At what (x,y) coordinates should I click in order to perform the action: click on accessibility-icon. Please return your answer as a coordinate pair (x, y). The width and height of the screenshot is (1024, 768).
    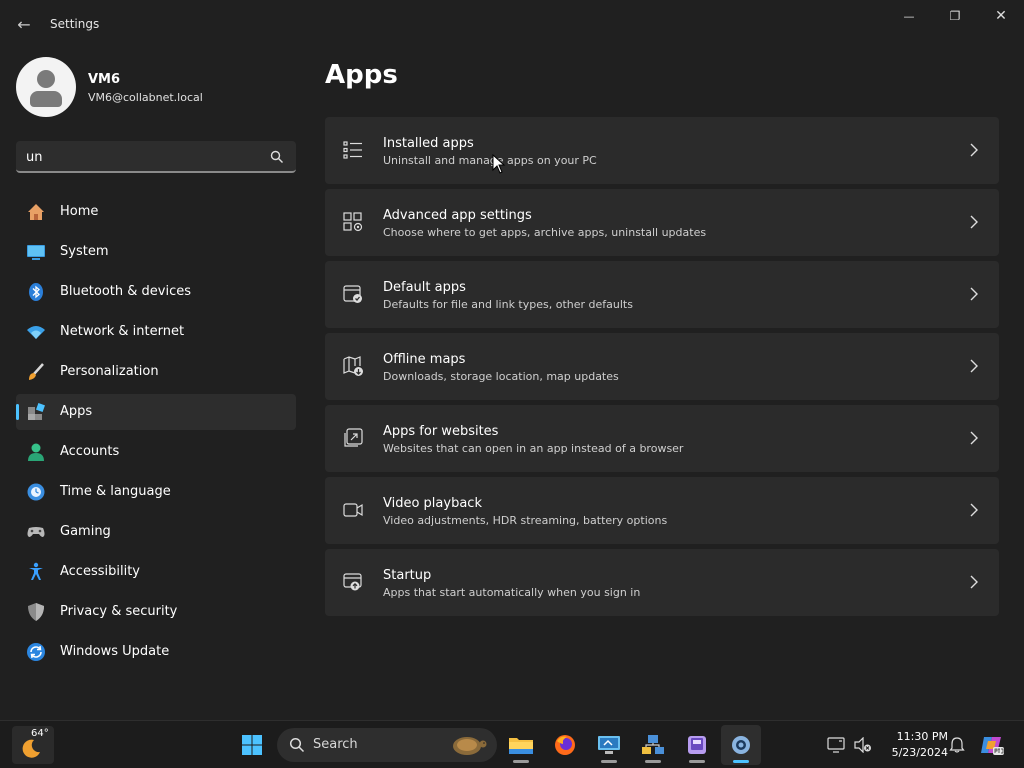
    Looking at the image, I should click on (36, 571).